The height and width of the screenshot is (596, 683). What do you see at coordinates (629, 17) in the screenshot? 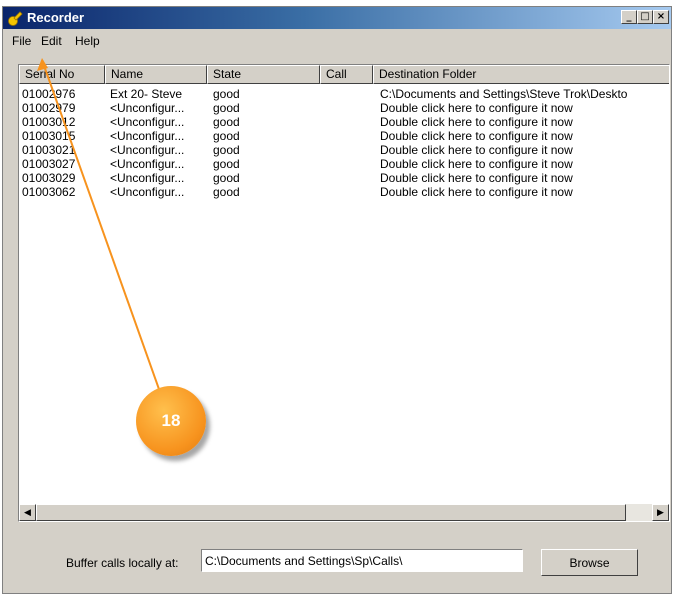
I see `minimize-button: _` at bounding box center [629, 17].